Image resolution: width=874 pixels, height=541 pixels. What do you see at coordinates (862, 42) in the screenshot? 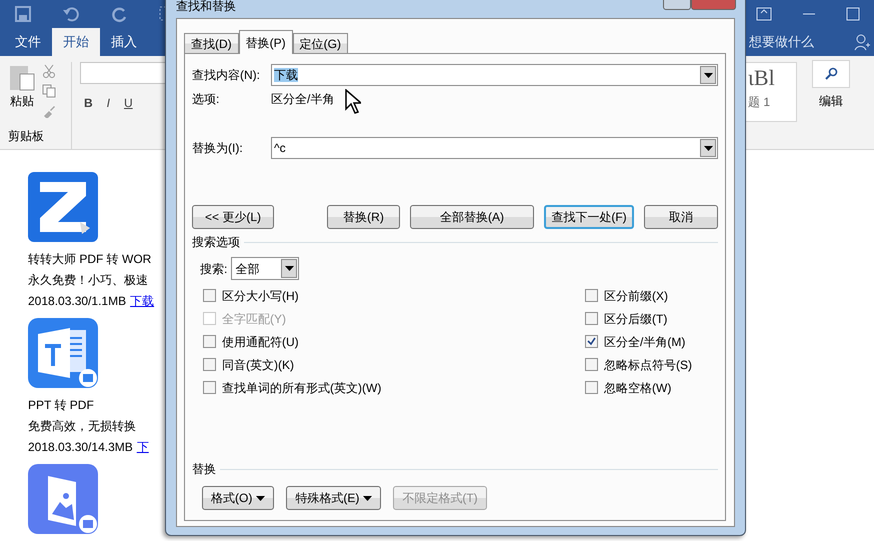
I see `share-icon` at bounding box center [862, 42].